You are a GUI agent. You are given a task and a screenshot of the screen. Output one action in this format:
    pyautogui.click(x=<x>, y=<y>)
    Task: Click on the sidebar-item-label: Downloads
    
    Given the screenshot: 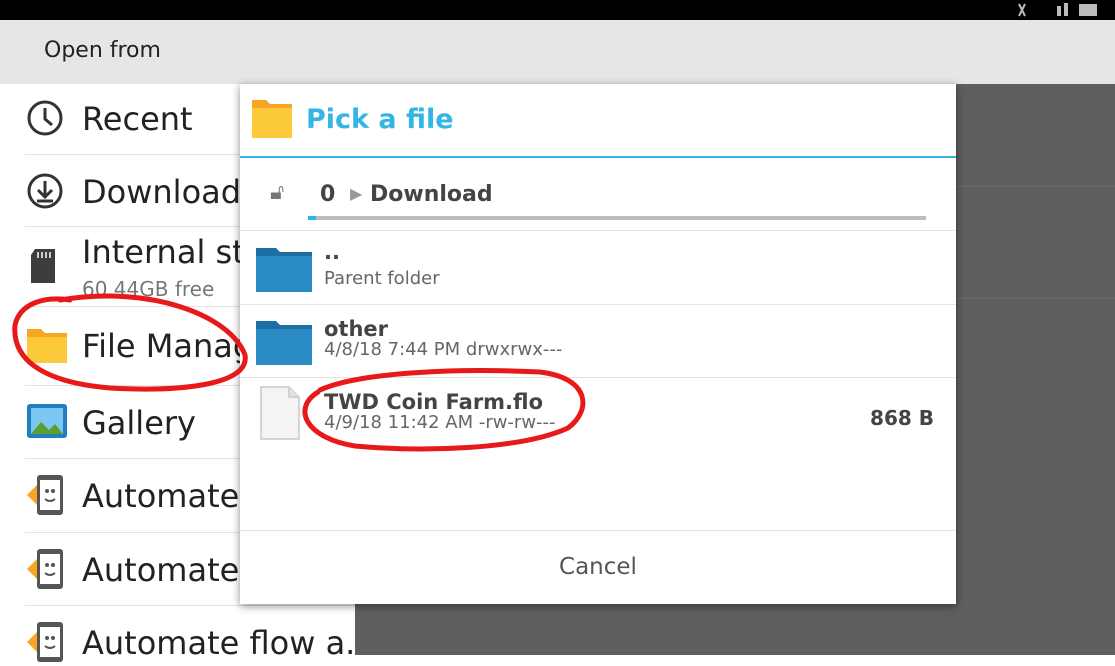 What is the action you would take?
    pyautogui.click(x=170, y=192)
    